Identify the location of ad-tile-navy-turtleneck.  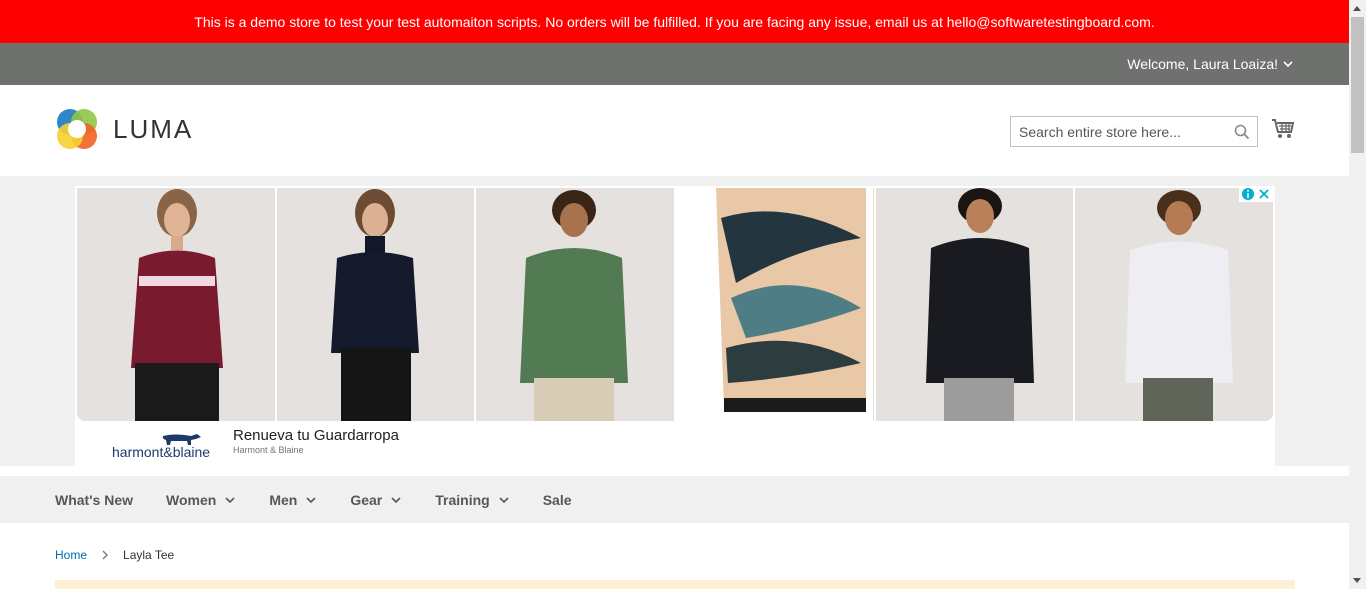
(375, 304).